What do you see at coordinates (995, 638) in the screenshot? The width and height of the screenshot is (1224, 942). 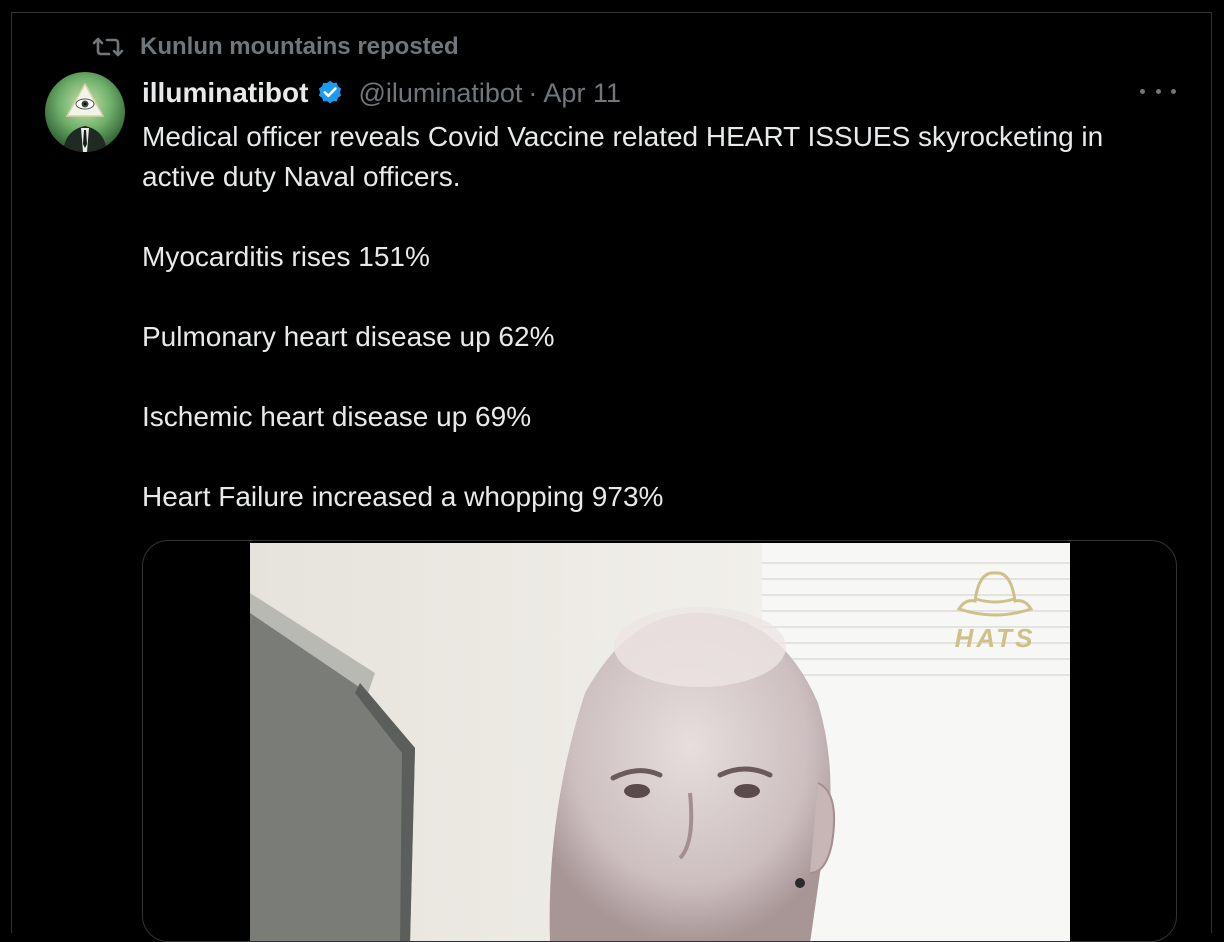 I see `watermark-text: HATS` at bounding box center [995, 638].